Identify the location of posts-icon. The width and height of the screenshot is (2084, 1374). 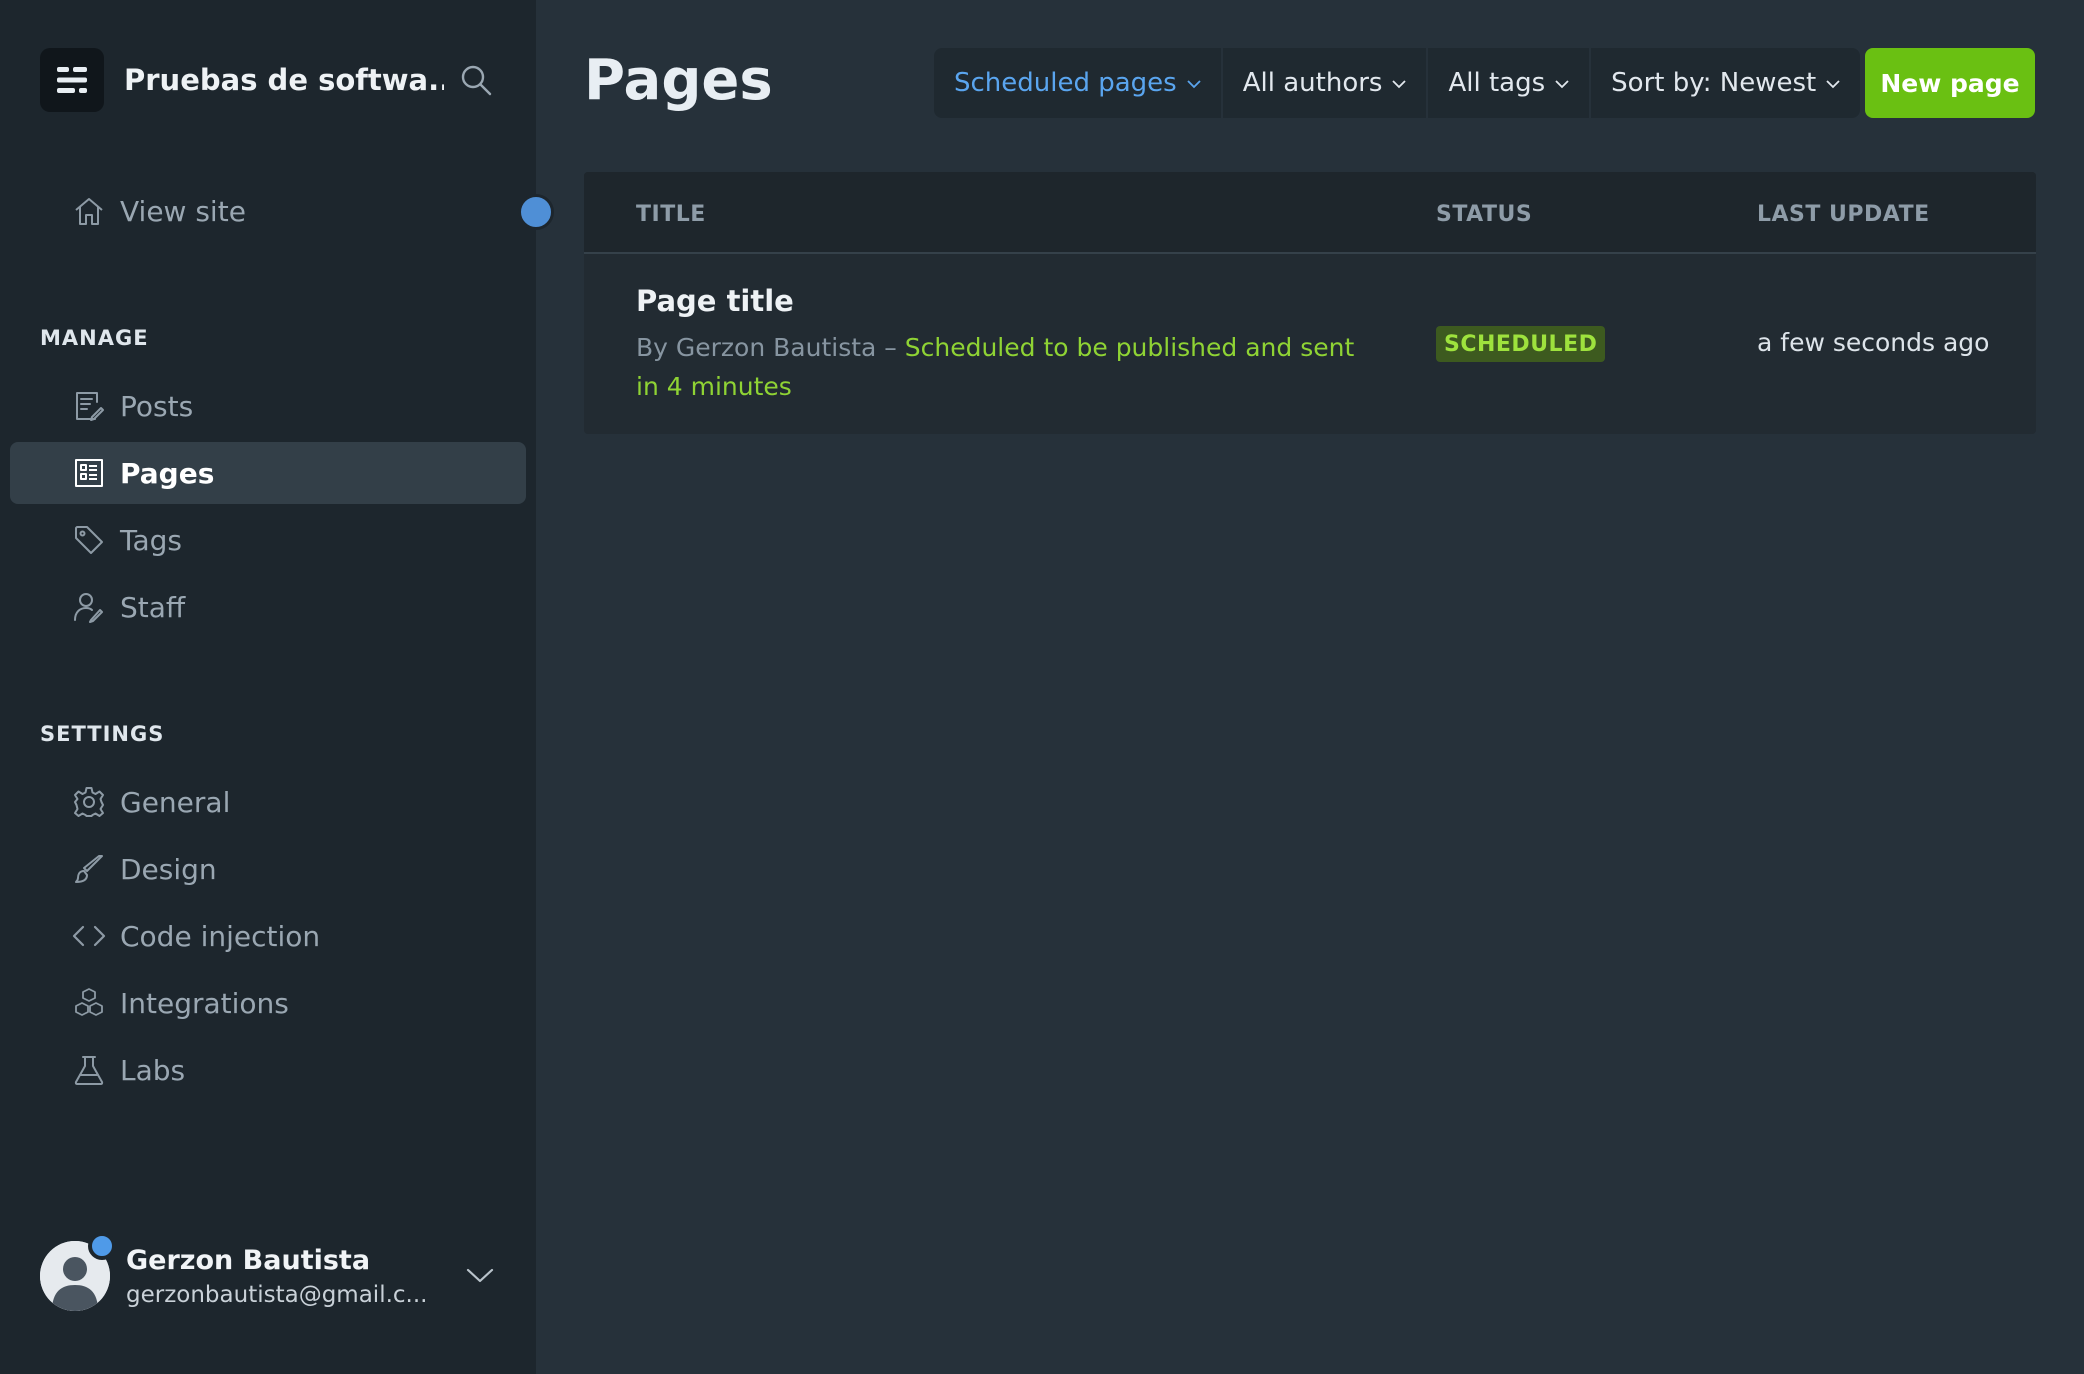
(89, 406).